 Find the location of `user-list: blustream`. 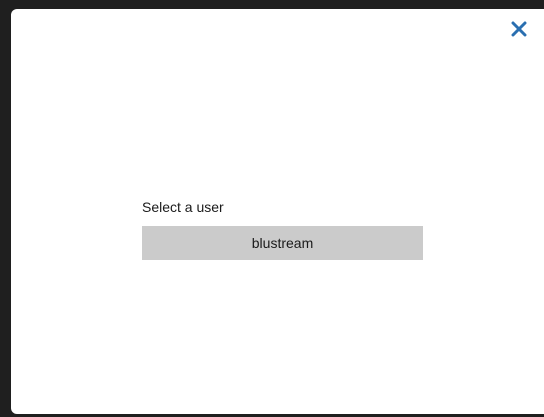

user-list: blustream is located at coordinates (282, 243).